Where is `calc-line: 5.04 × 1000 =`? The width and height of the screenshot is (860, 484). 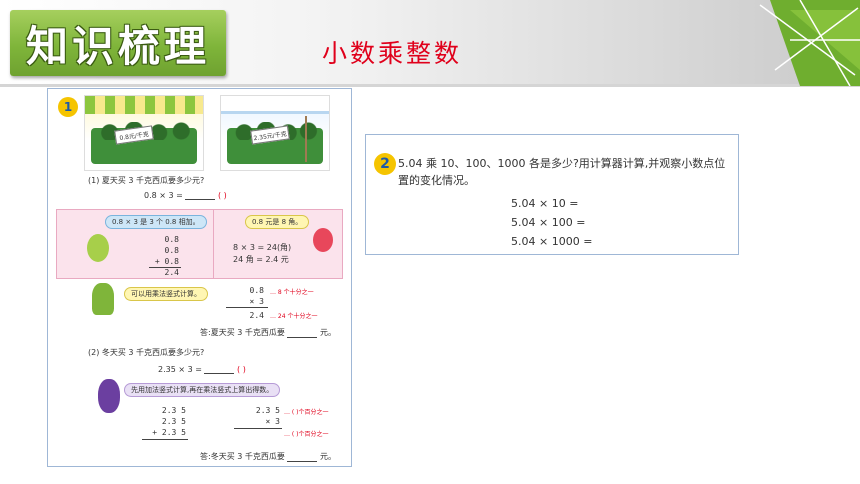
calc-line: 5.04 × 1000 = is located at coordinates (552, 241).